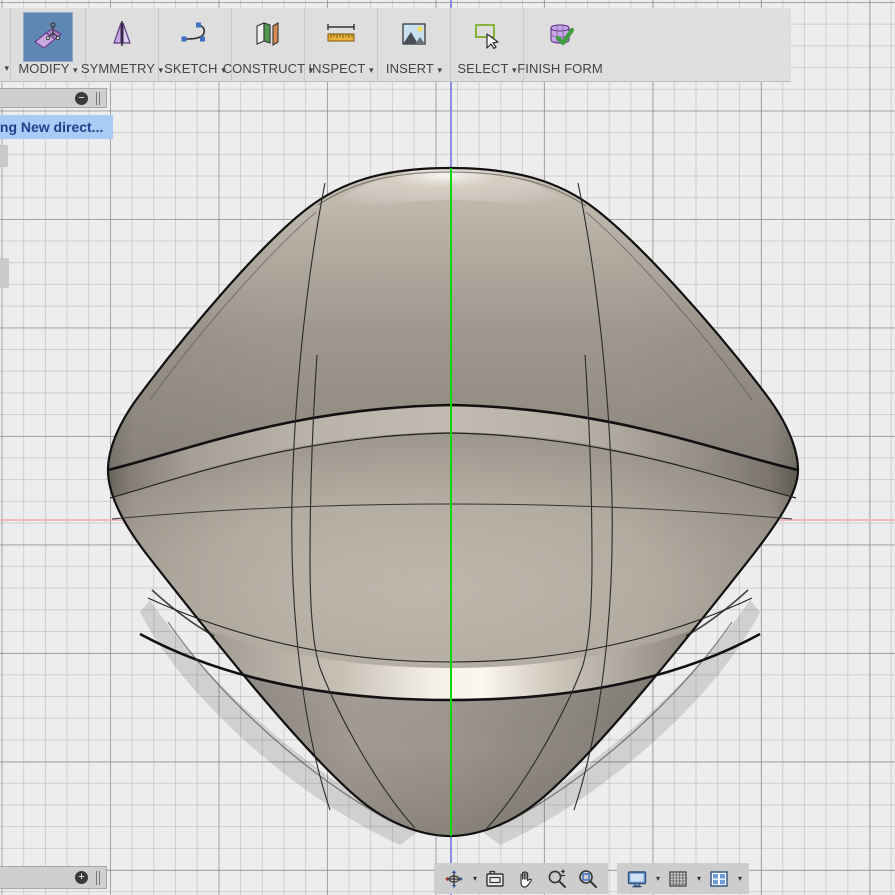 This screenshot has height=895, width=895. Describe the element at coordinates (117, 68) in the screenshot. I see `toolbar-item-label: SYMMETRY` at that location.